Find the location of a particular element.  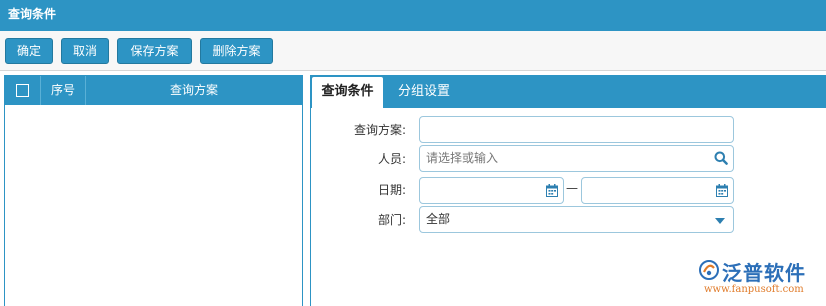

brand-logo-url: www.fanpusoft.com is located at coordinates (754, 289).